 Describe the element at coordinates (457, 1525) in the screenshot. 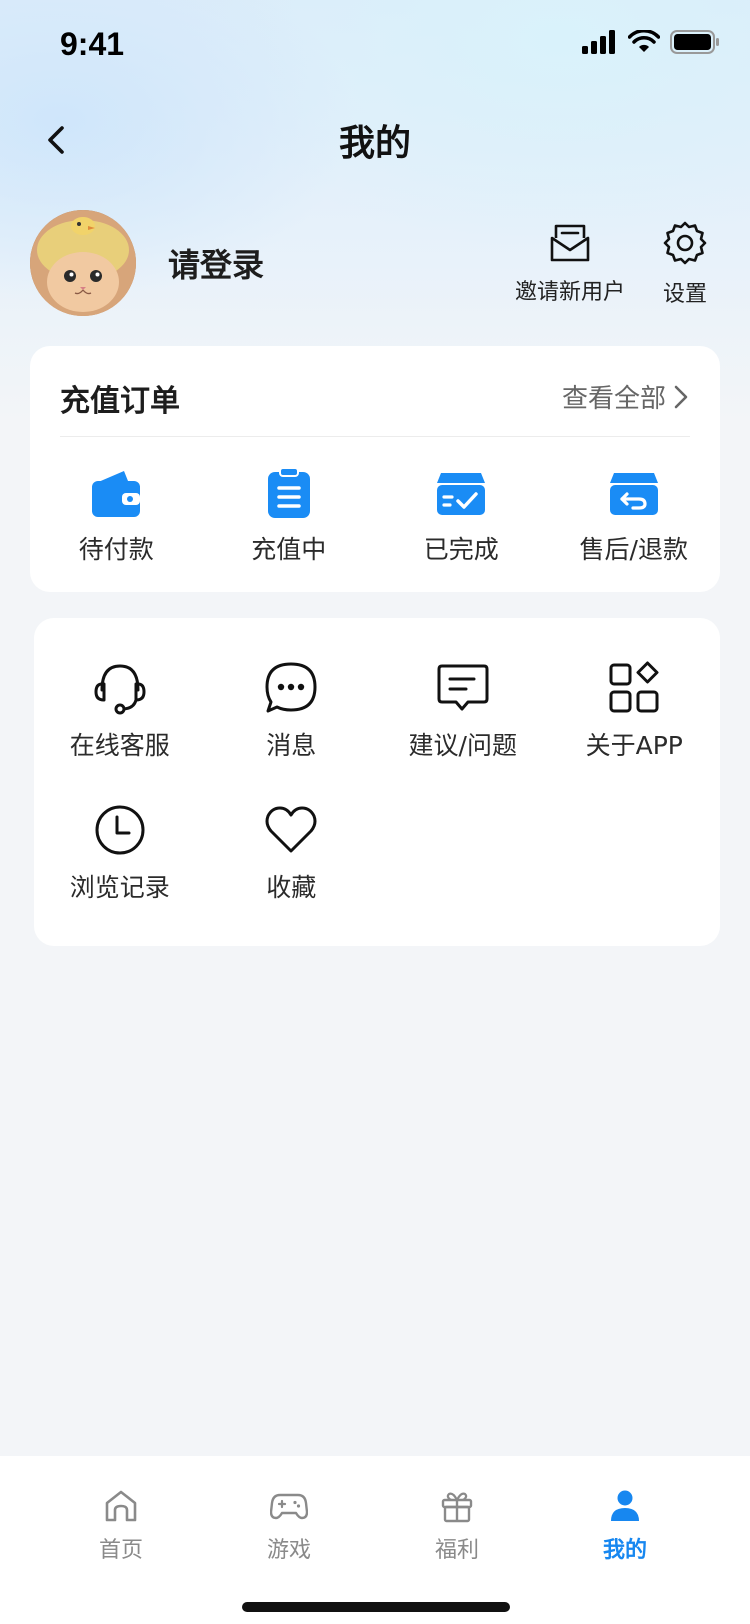

I see `tab-benefits: 福利` at that location.